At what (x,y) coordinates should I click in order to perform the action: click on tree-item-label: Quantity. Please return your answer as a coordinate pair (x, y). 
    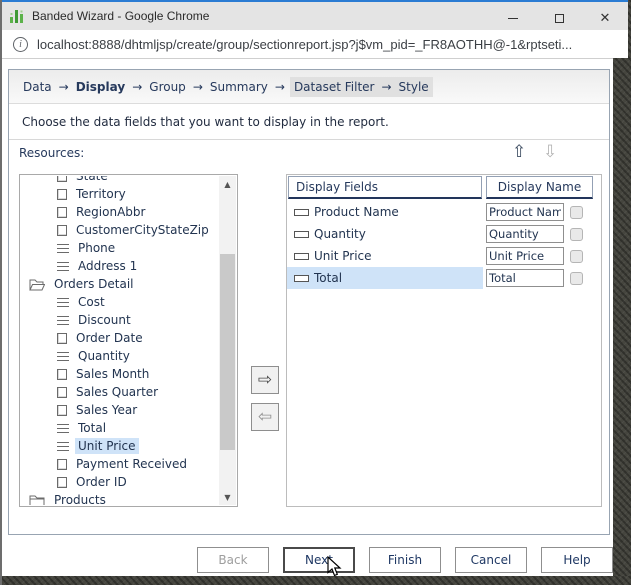
    Looking at the image, I should click on (104, 356).